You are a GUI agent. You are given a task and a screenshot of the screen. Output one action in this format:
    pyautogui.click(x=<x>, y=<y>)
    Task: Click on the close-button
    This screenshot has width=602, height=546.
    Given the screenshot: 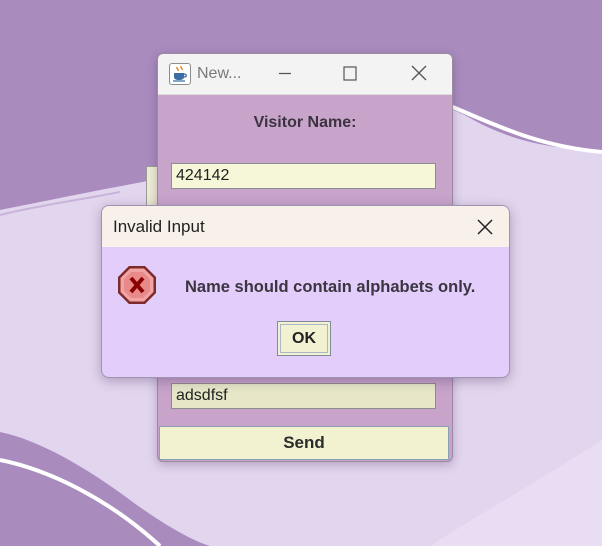 What is the action you would take?
    pyautogui.click(x=419, y=74)
    